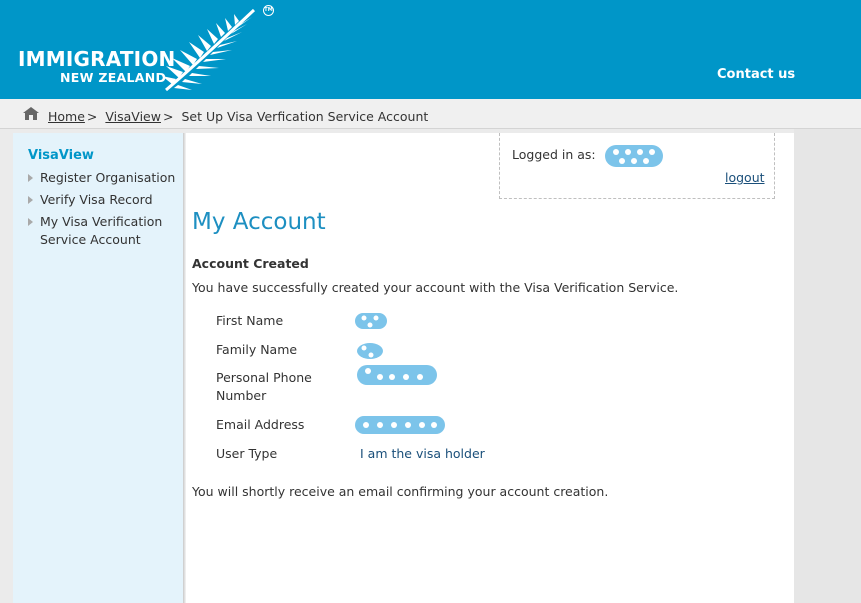 This screenshot has height=603, width=861. I want to click on breadcrumb-home-link: Home, so click(66, 116).